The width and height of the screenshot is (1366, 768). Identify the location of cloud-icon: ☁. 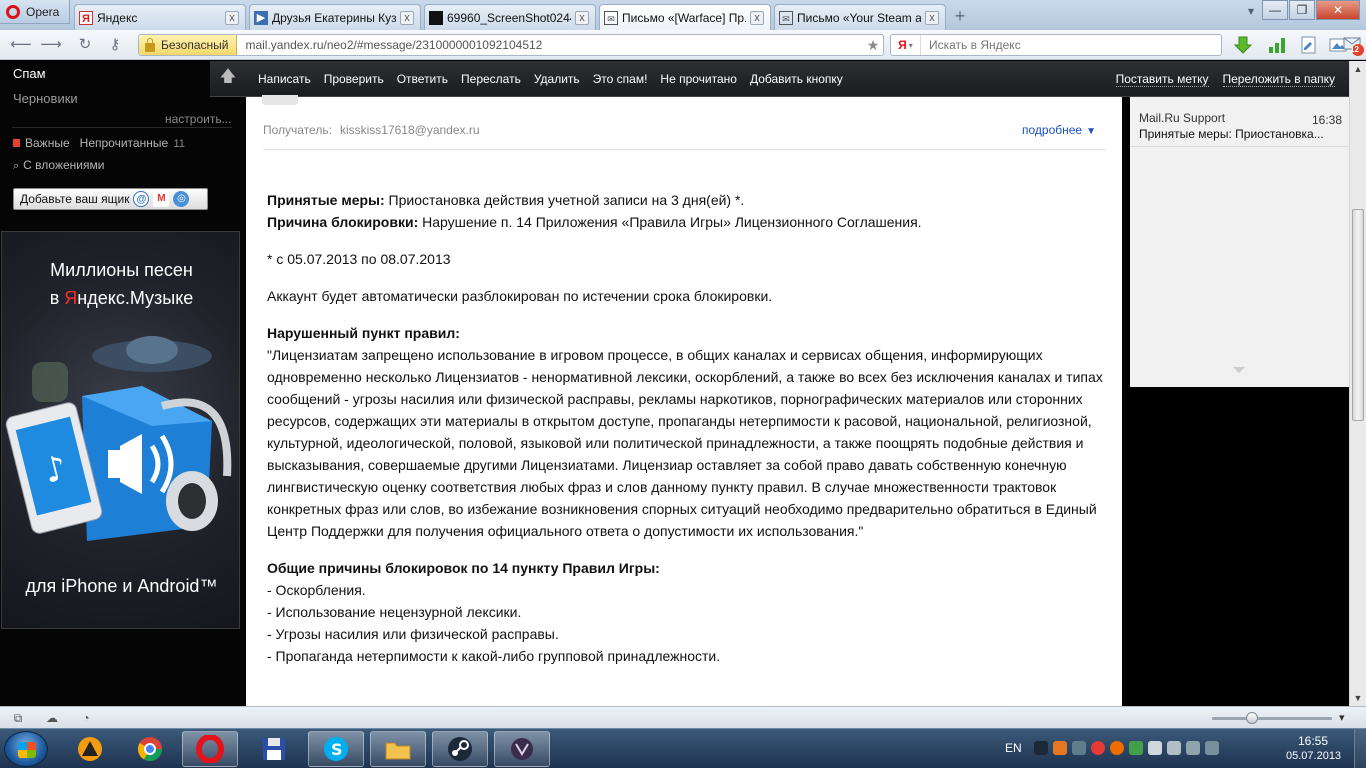
(52, 718).